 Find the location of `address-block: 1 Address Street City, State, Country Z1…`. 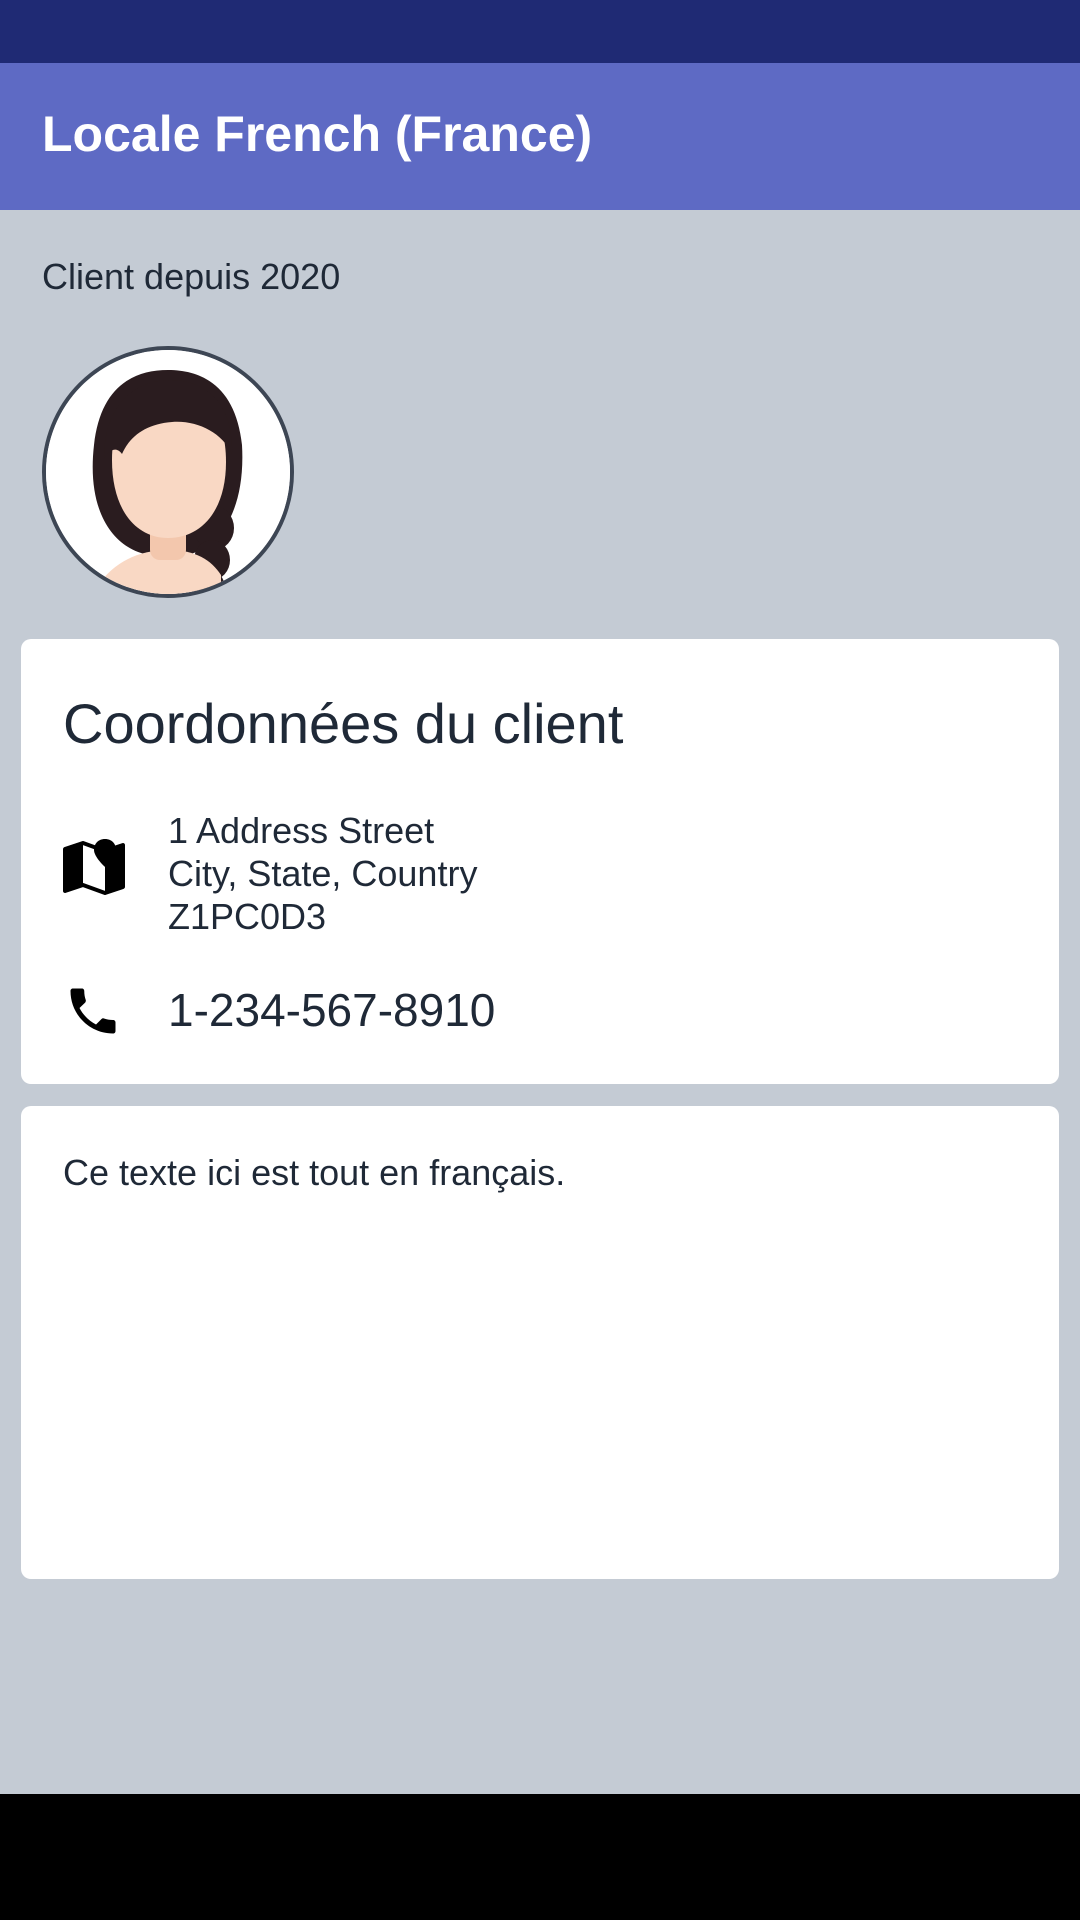

address-block: 1 Address Street City, State, Country Z1… is located at coordinates (322, 873).